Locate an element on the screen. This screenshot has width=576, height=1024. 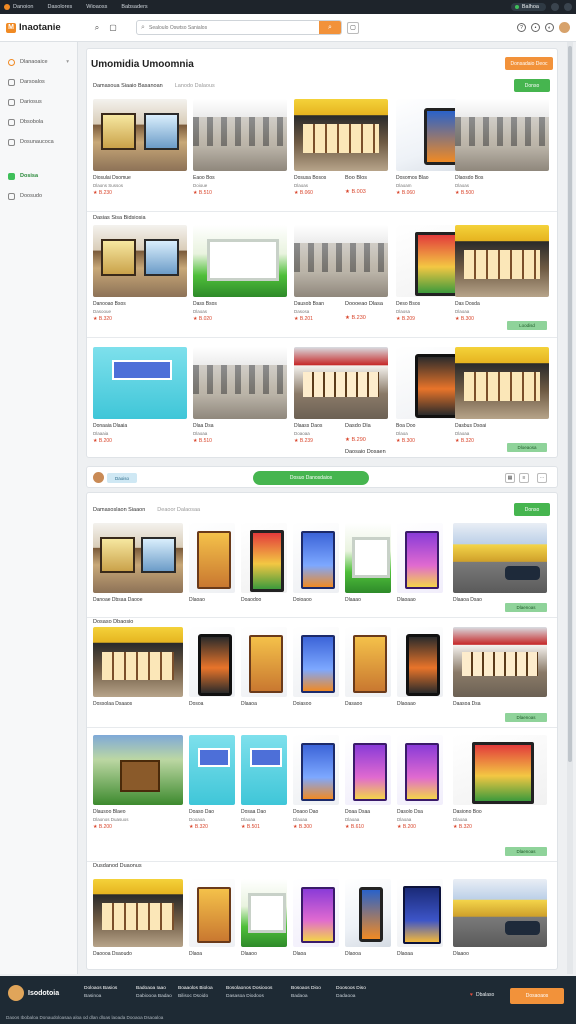
settings-icon is located at coordinates (568, 7).